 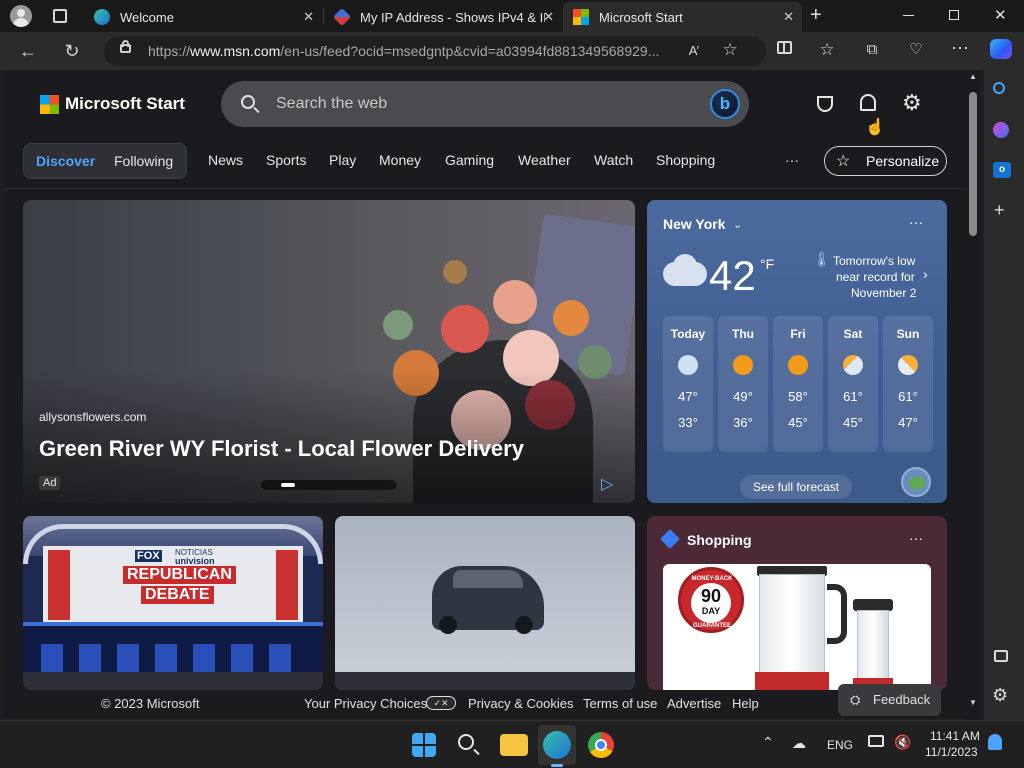 What do you see at coordinates (1001, 130) in the screenshot?
I see `sidebar-copilot-icon` at bounding box center [1001, 130].